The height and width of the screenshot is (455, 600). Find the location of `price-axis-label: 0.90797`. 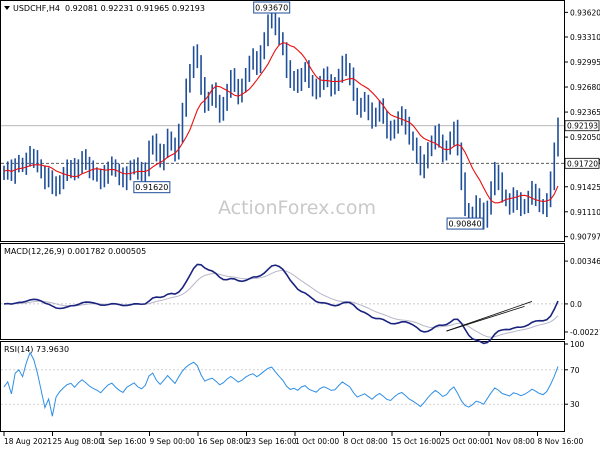

price-axis-label: 0.90797 is located at coordinates (585, 237).